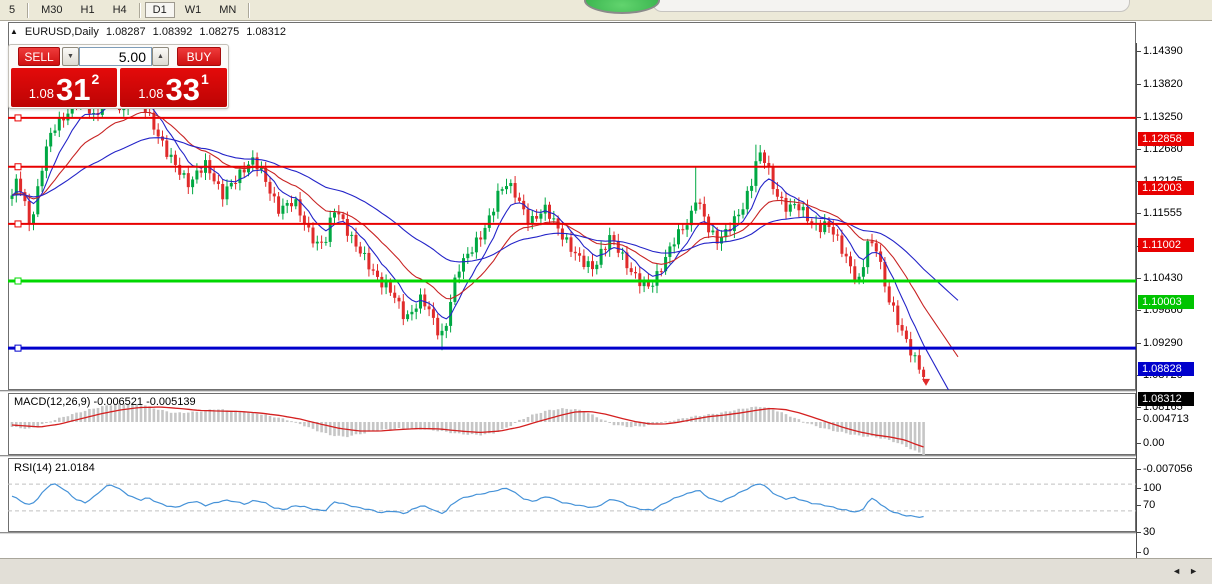 The image size is (1212, 584). I want to click on tab-scroll-right-icon: ►, so click(1197, 571).